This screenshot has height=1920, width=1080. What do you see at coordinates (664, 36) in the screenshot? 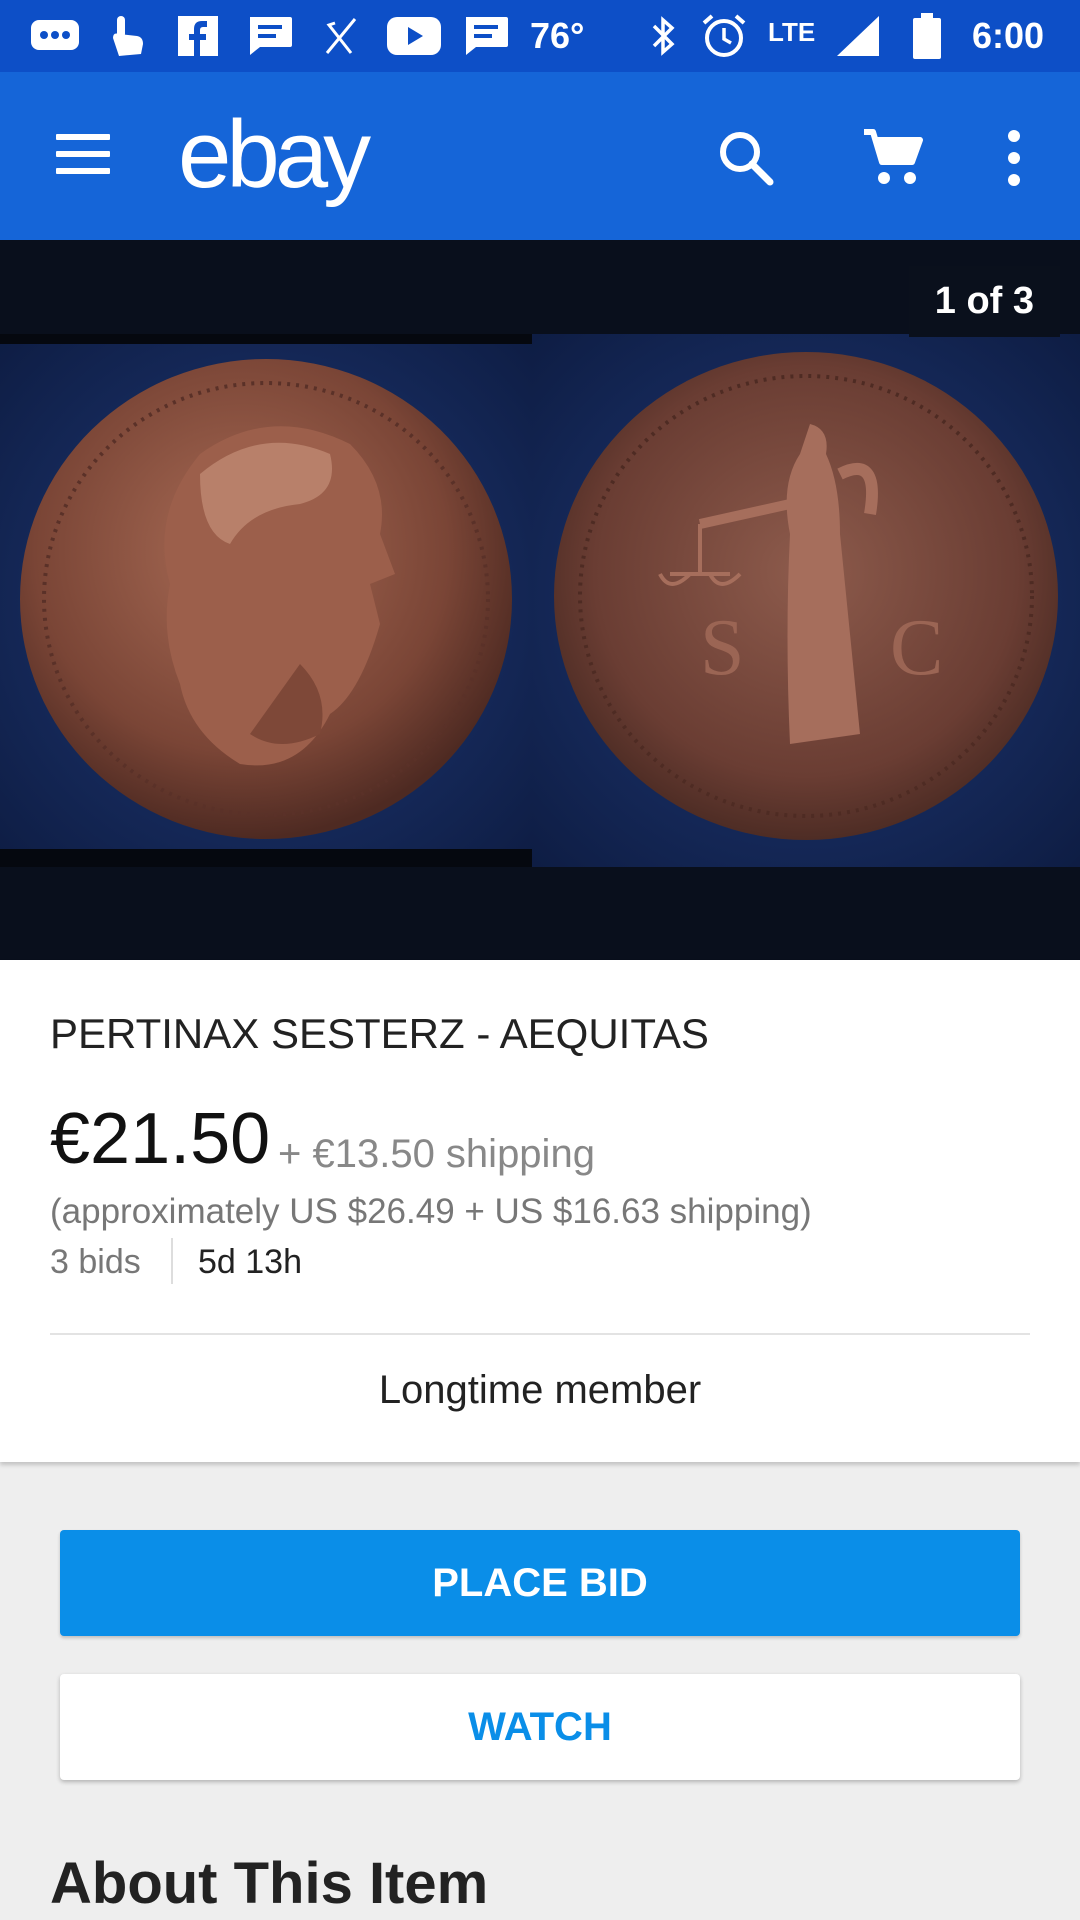
I see `bluetooth-icon` at bounding box center [664, 36].